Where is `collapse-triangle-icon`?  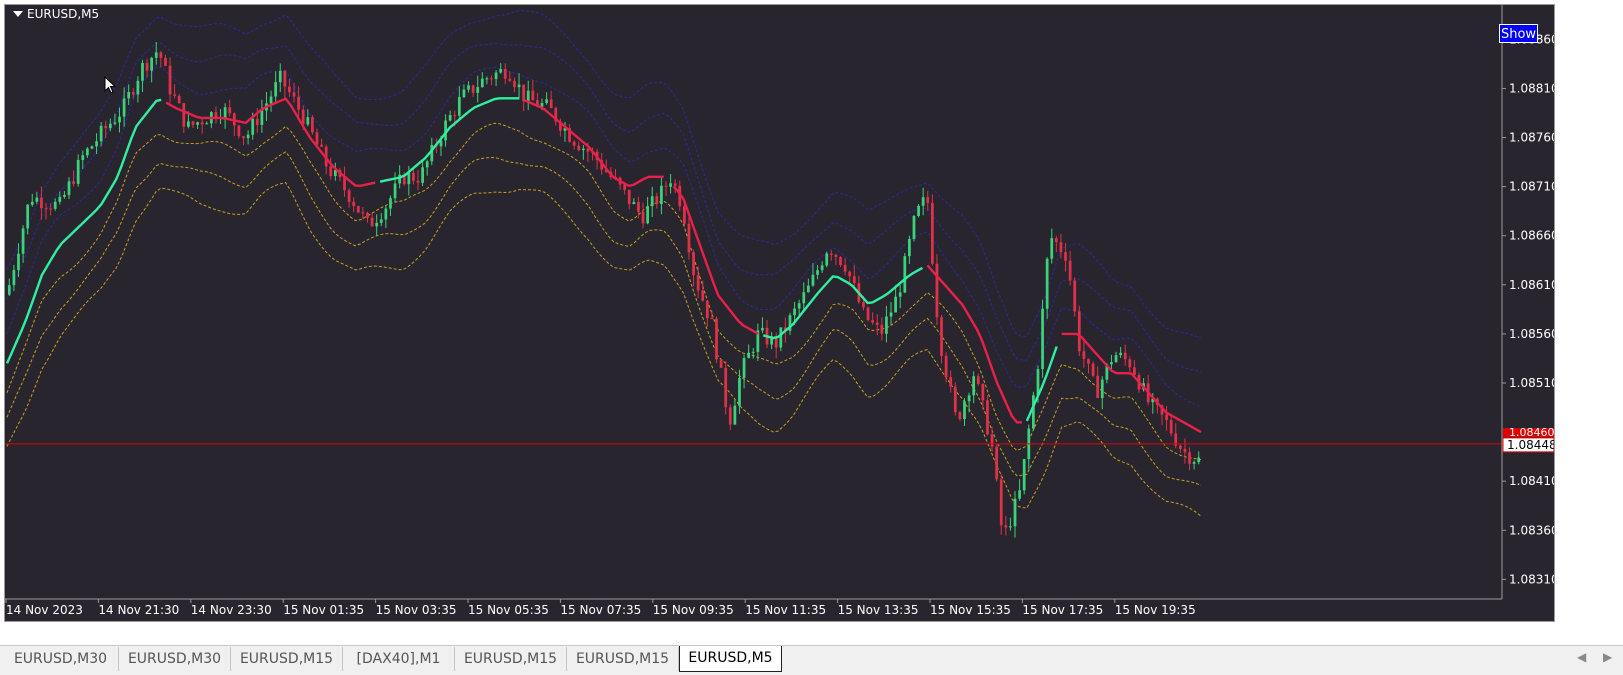
collapse-triangle-icon is located at coordinates (18, 14).